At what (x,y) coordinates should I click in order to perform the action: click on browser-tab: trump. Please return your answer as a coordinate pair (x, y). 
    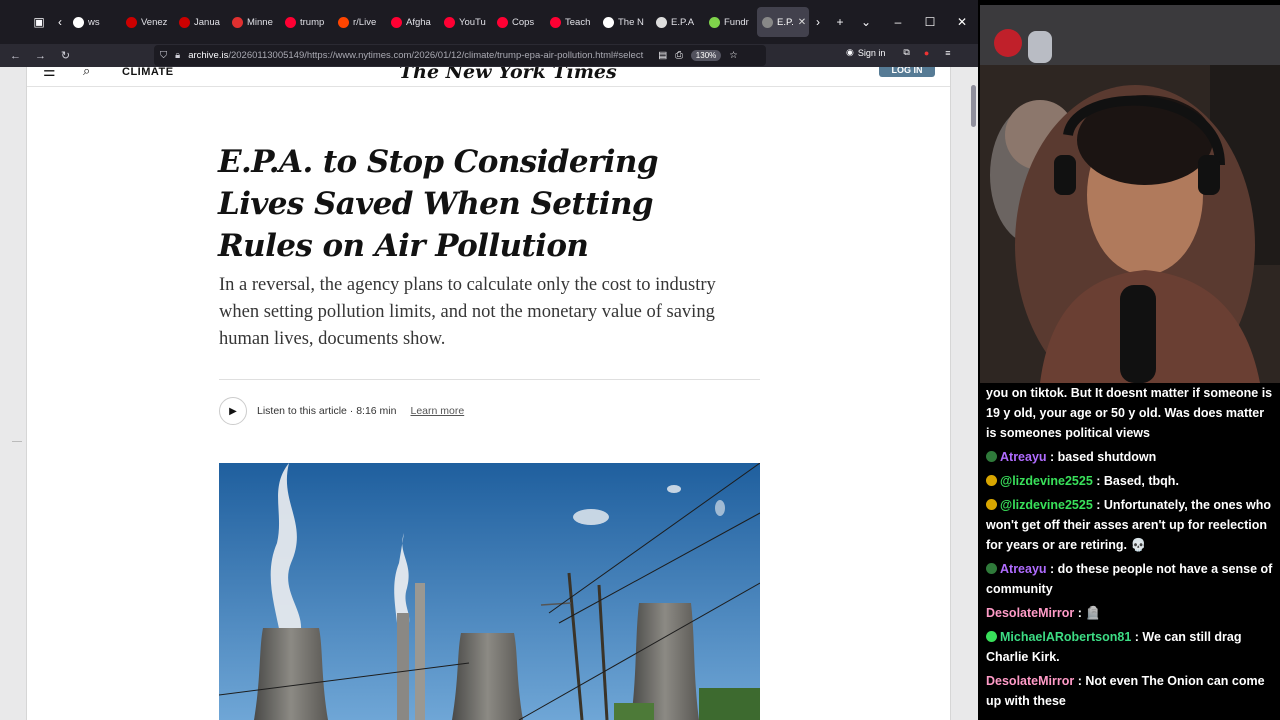
    Looking at the image, I should click on (306, 22).